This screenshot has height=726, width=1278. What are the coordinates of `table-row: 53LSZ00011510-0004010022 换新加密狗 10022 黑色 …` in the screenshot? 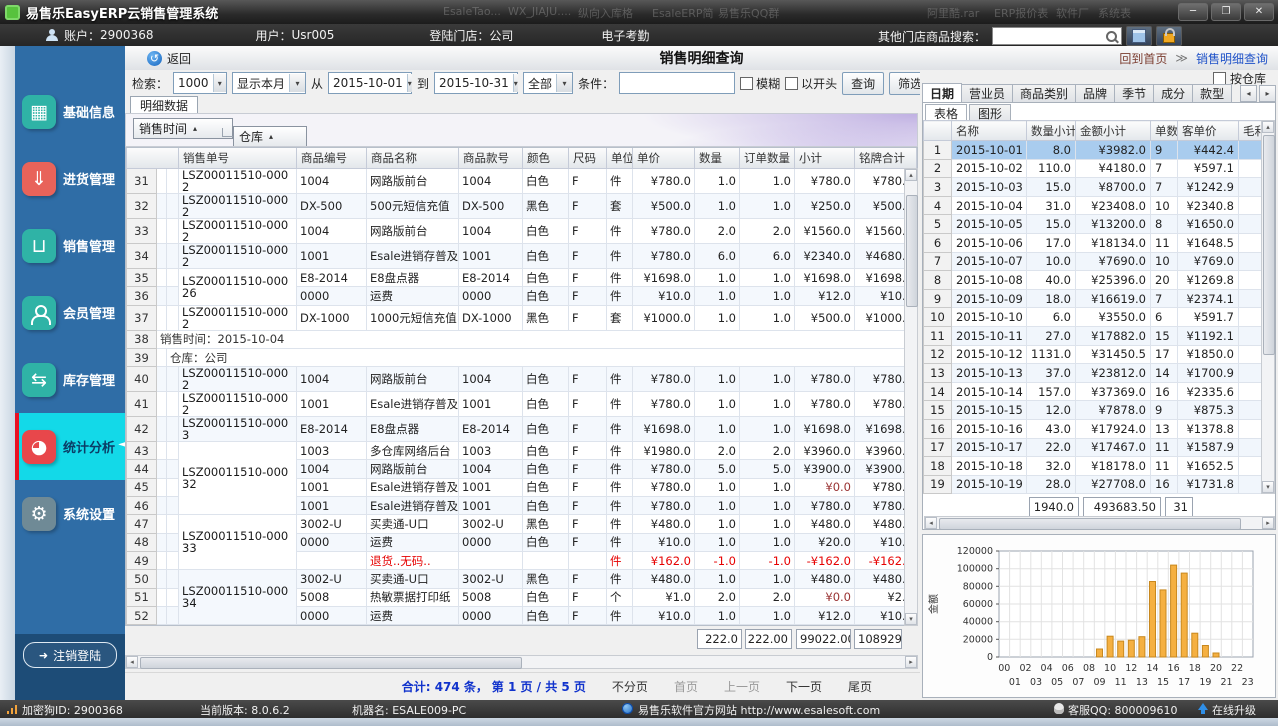 It's located at (521, 624).